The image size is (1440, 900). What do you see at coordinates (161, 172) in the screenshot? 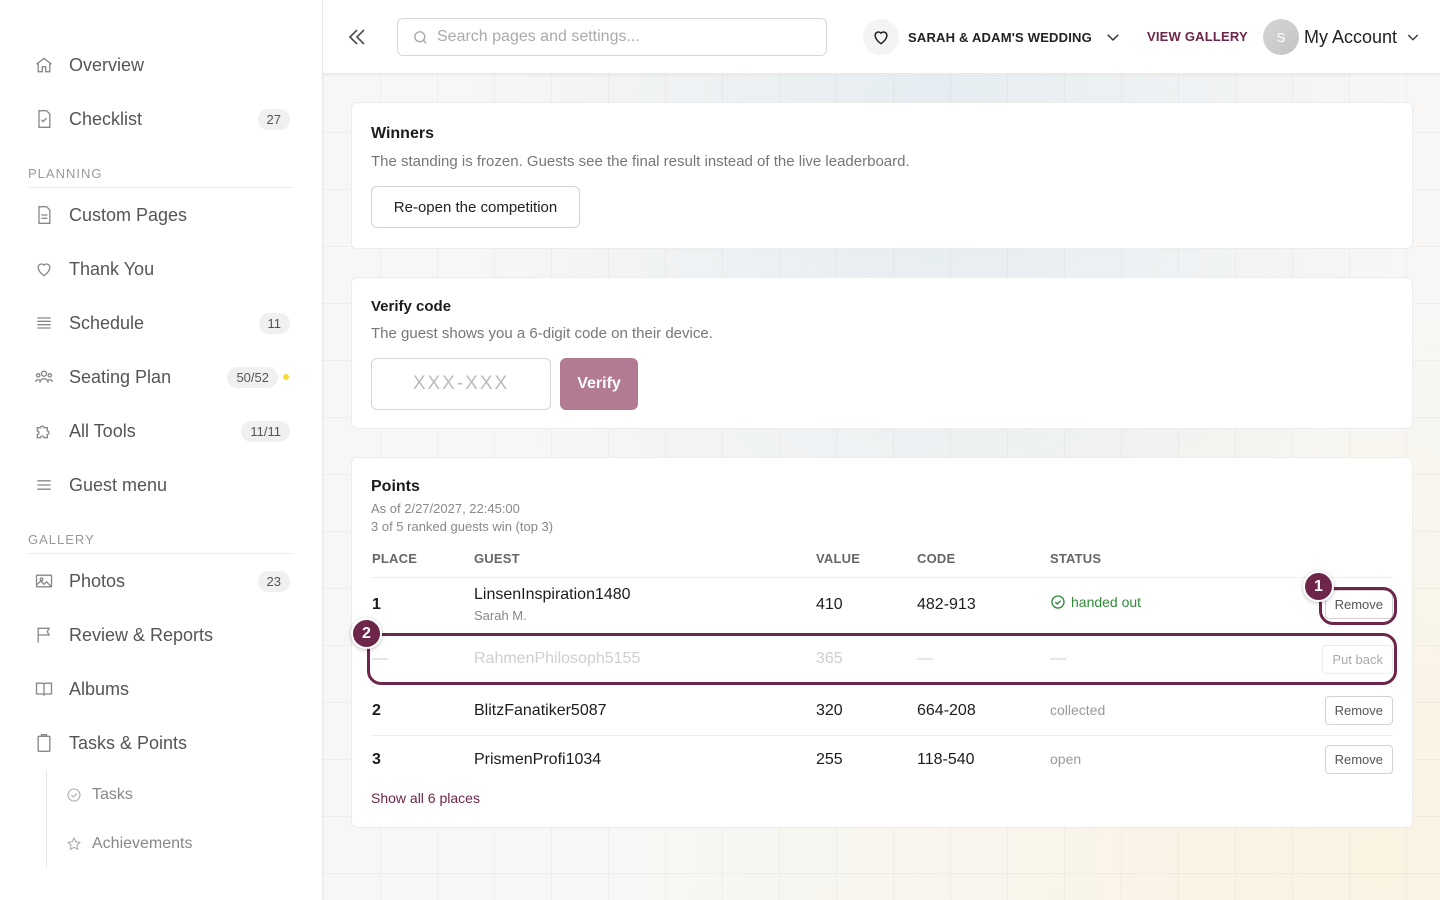
I see `section-title-planning: PLANNING` at bounding box center [161, 172].